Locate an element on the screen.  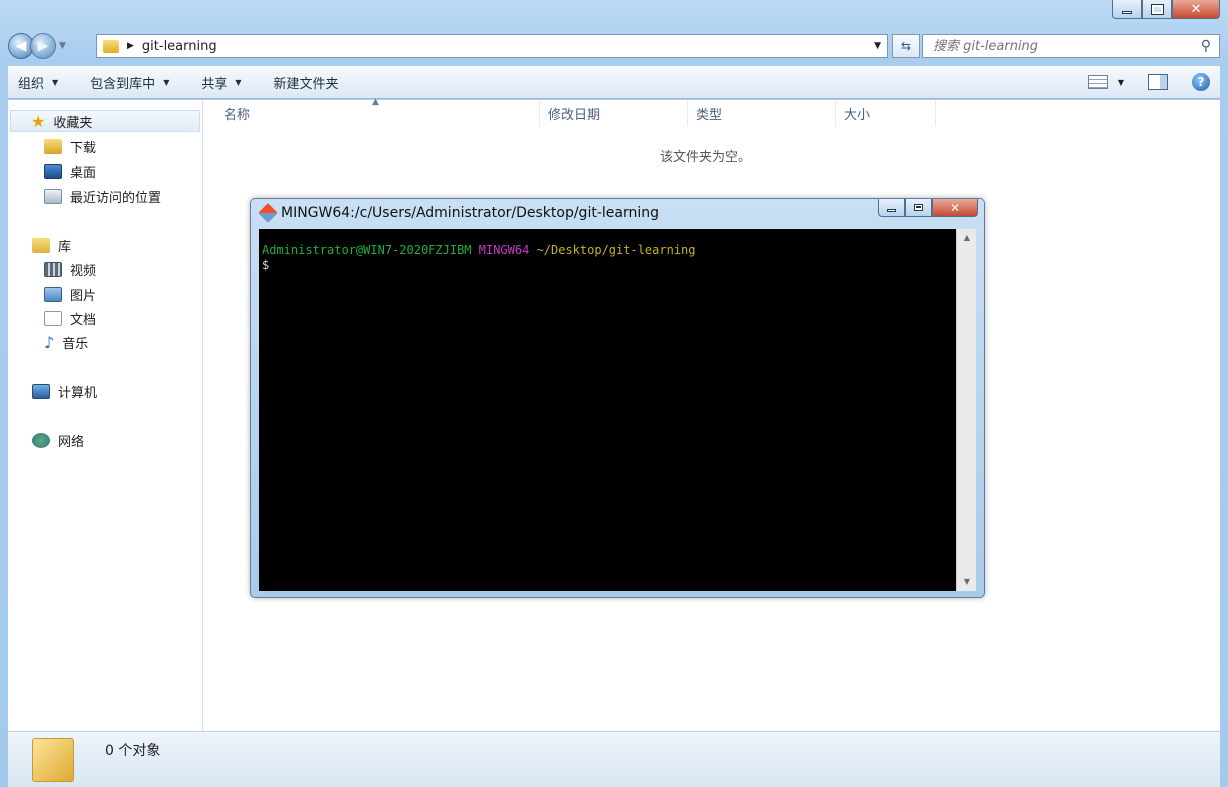
nav-item-label: 文档 is located at coordinates (83, 320).